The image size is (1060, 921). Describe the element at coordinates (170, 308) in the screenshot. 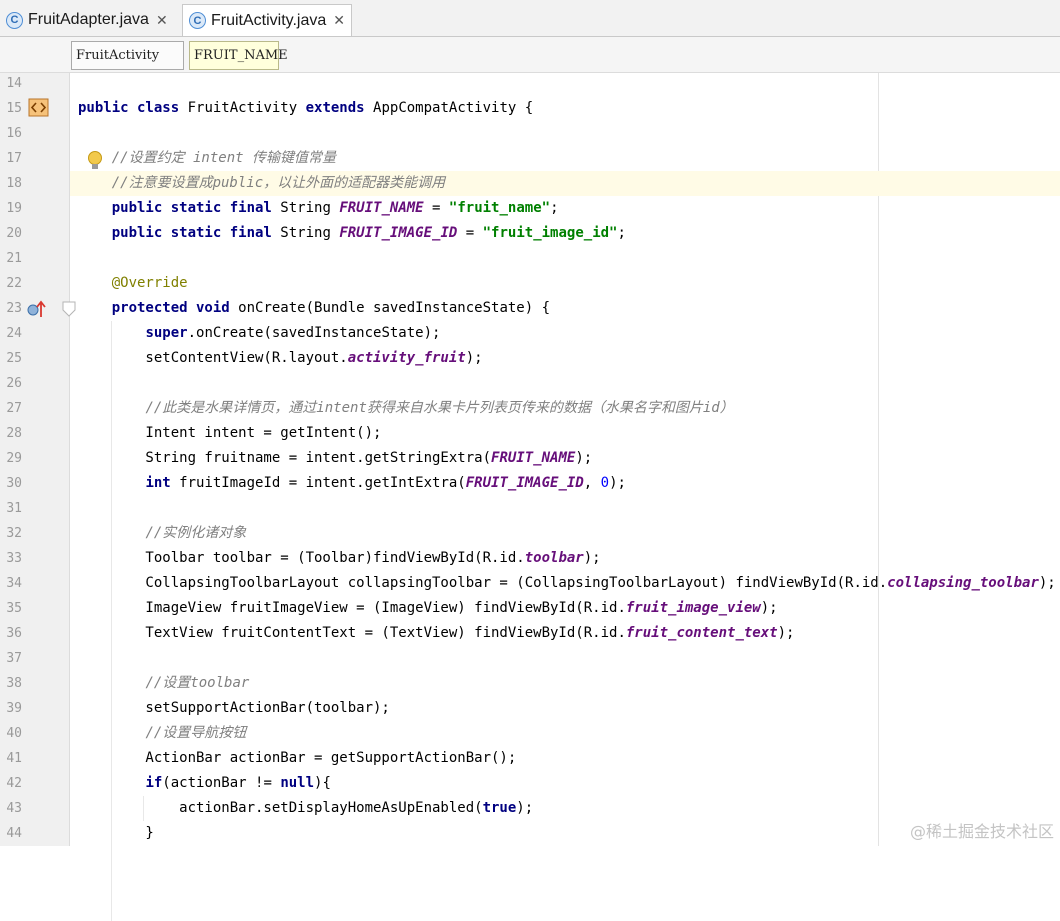

I see `code-token: protected void` at that location.